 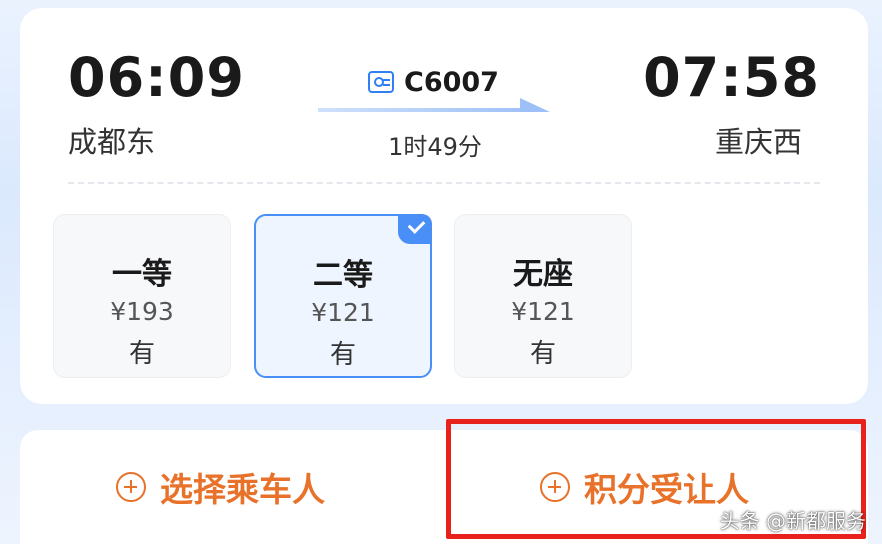 What do you see at coordinates (142, 311) in the screenshot?
I see `seat-price: ¥193` at bounding box center [142, 311].